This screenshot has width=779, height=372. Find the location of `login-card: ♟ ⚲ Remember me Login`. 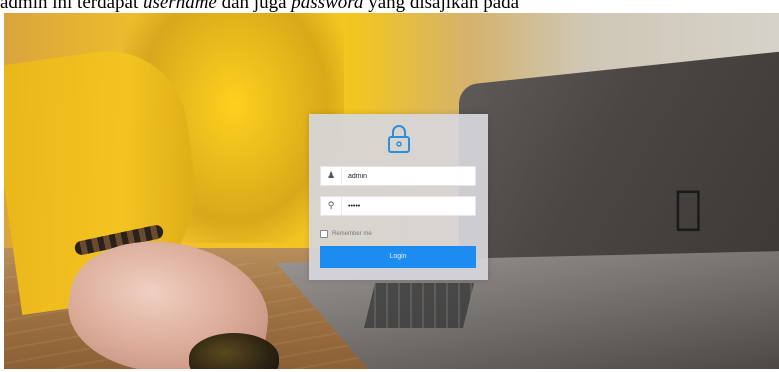

login-card: ♟ ⚲ Remember me Login is located at coordinates (398, 197).